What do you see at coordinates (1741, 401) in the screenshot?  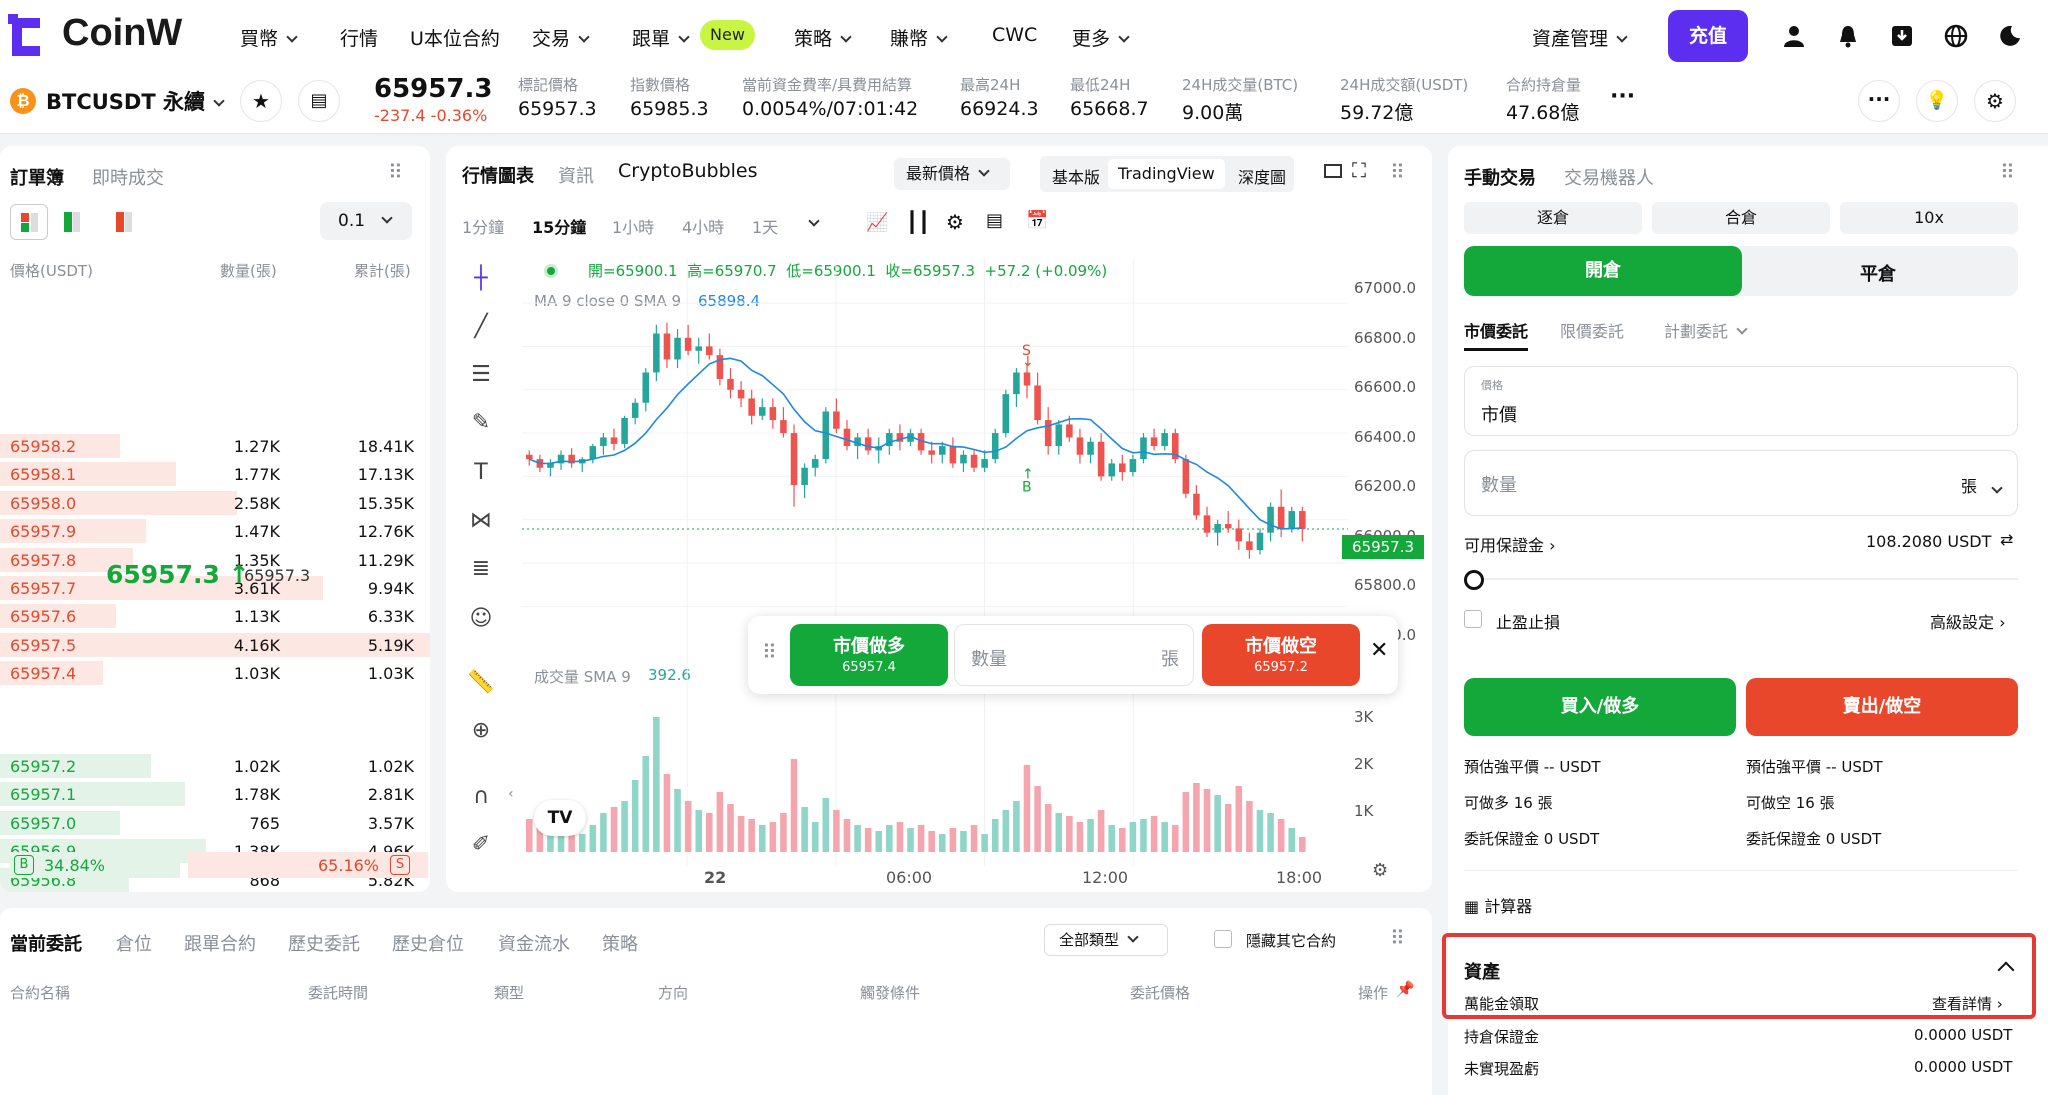 I see `price-field: 價格 市價` at bounding box center [1741, 401].